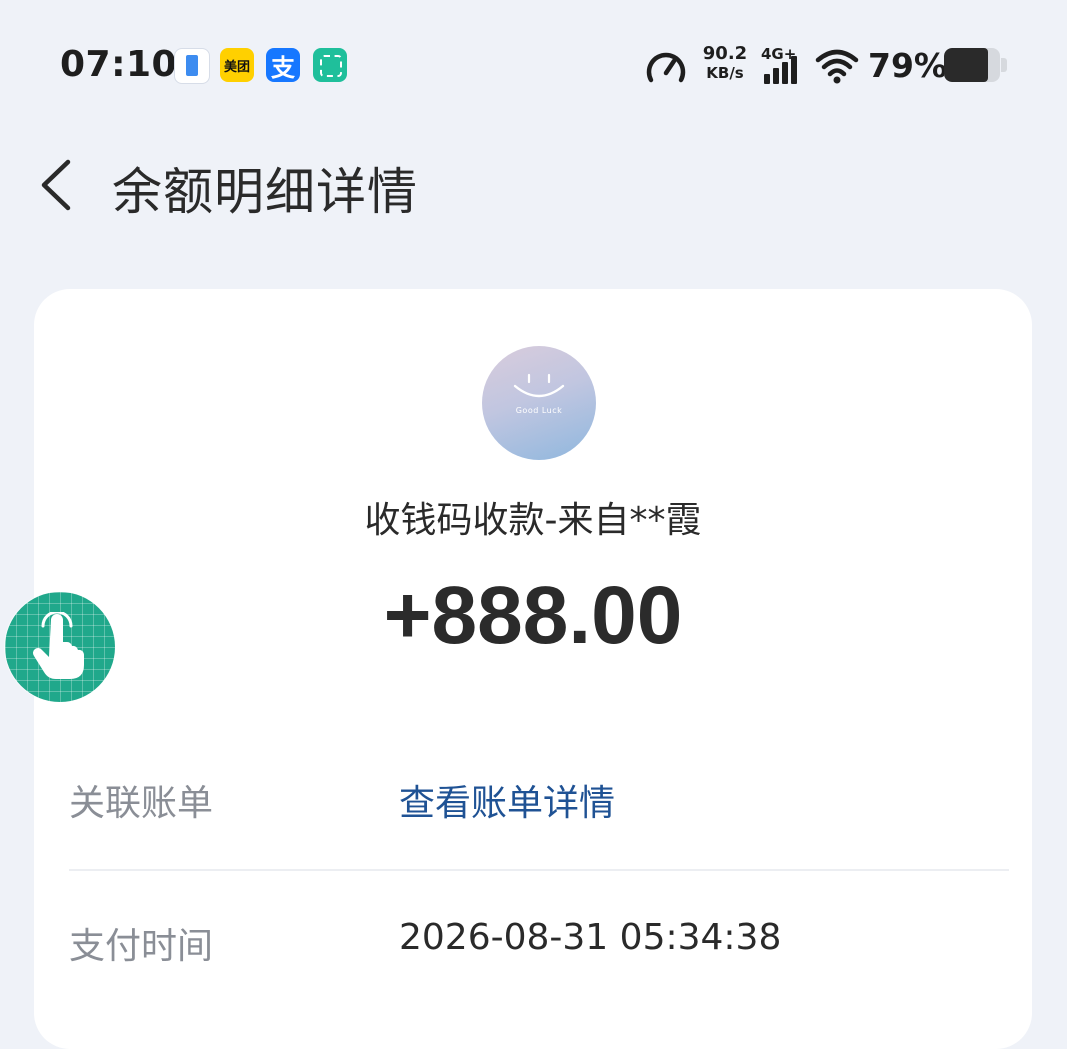 The height and width of the screenshot is (1049, 1067). What do you see at coordinates (141, 803) in the screenshot?
I see `related-bill-label: 关联账单` at bounding box center [141, 803].